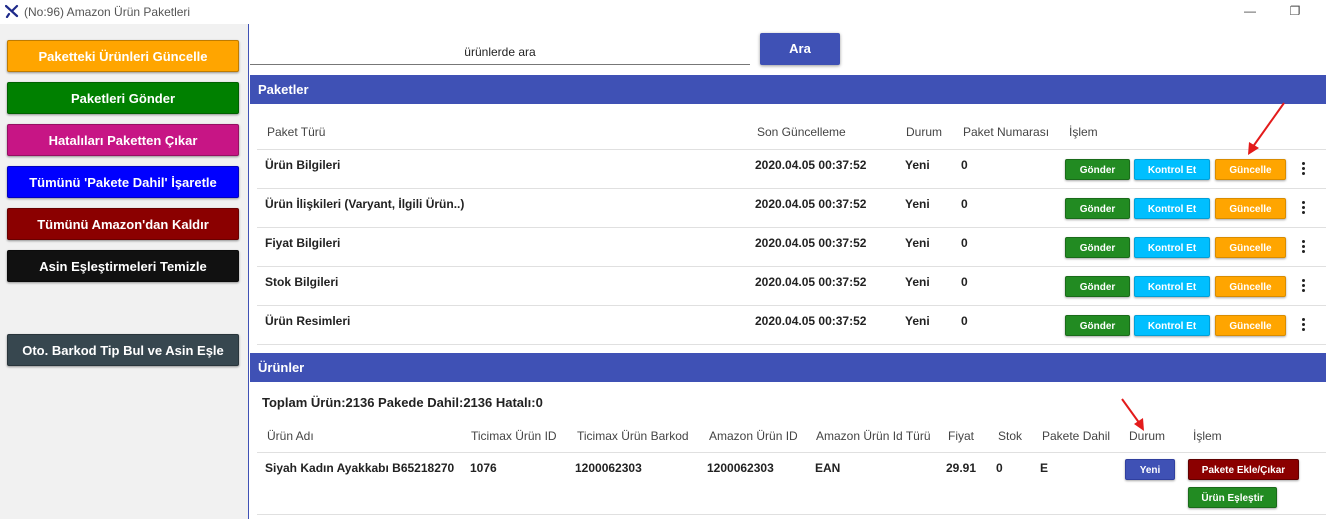 The image size is (1326, 519). I want to click on minimize-button: —, so click(1250, 11).